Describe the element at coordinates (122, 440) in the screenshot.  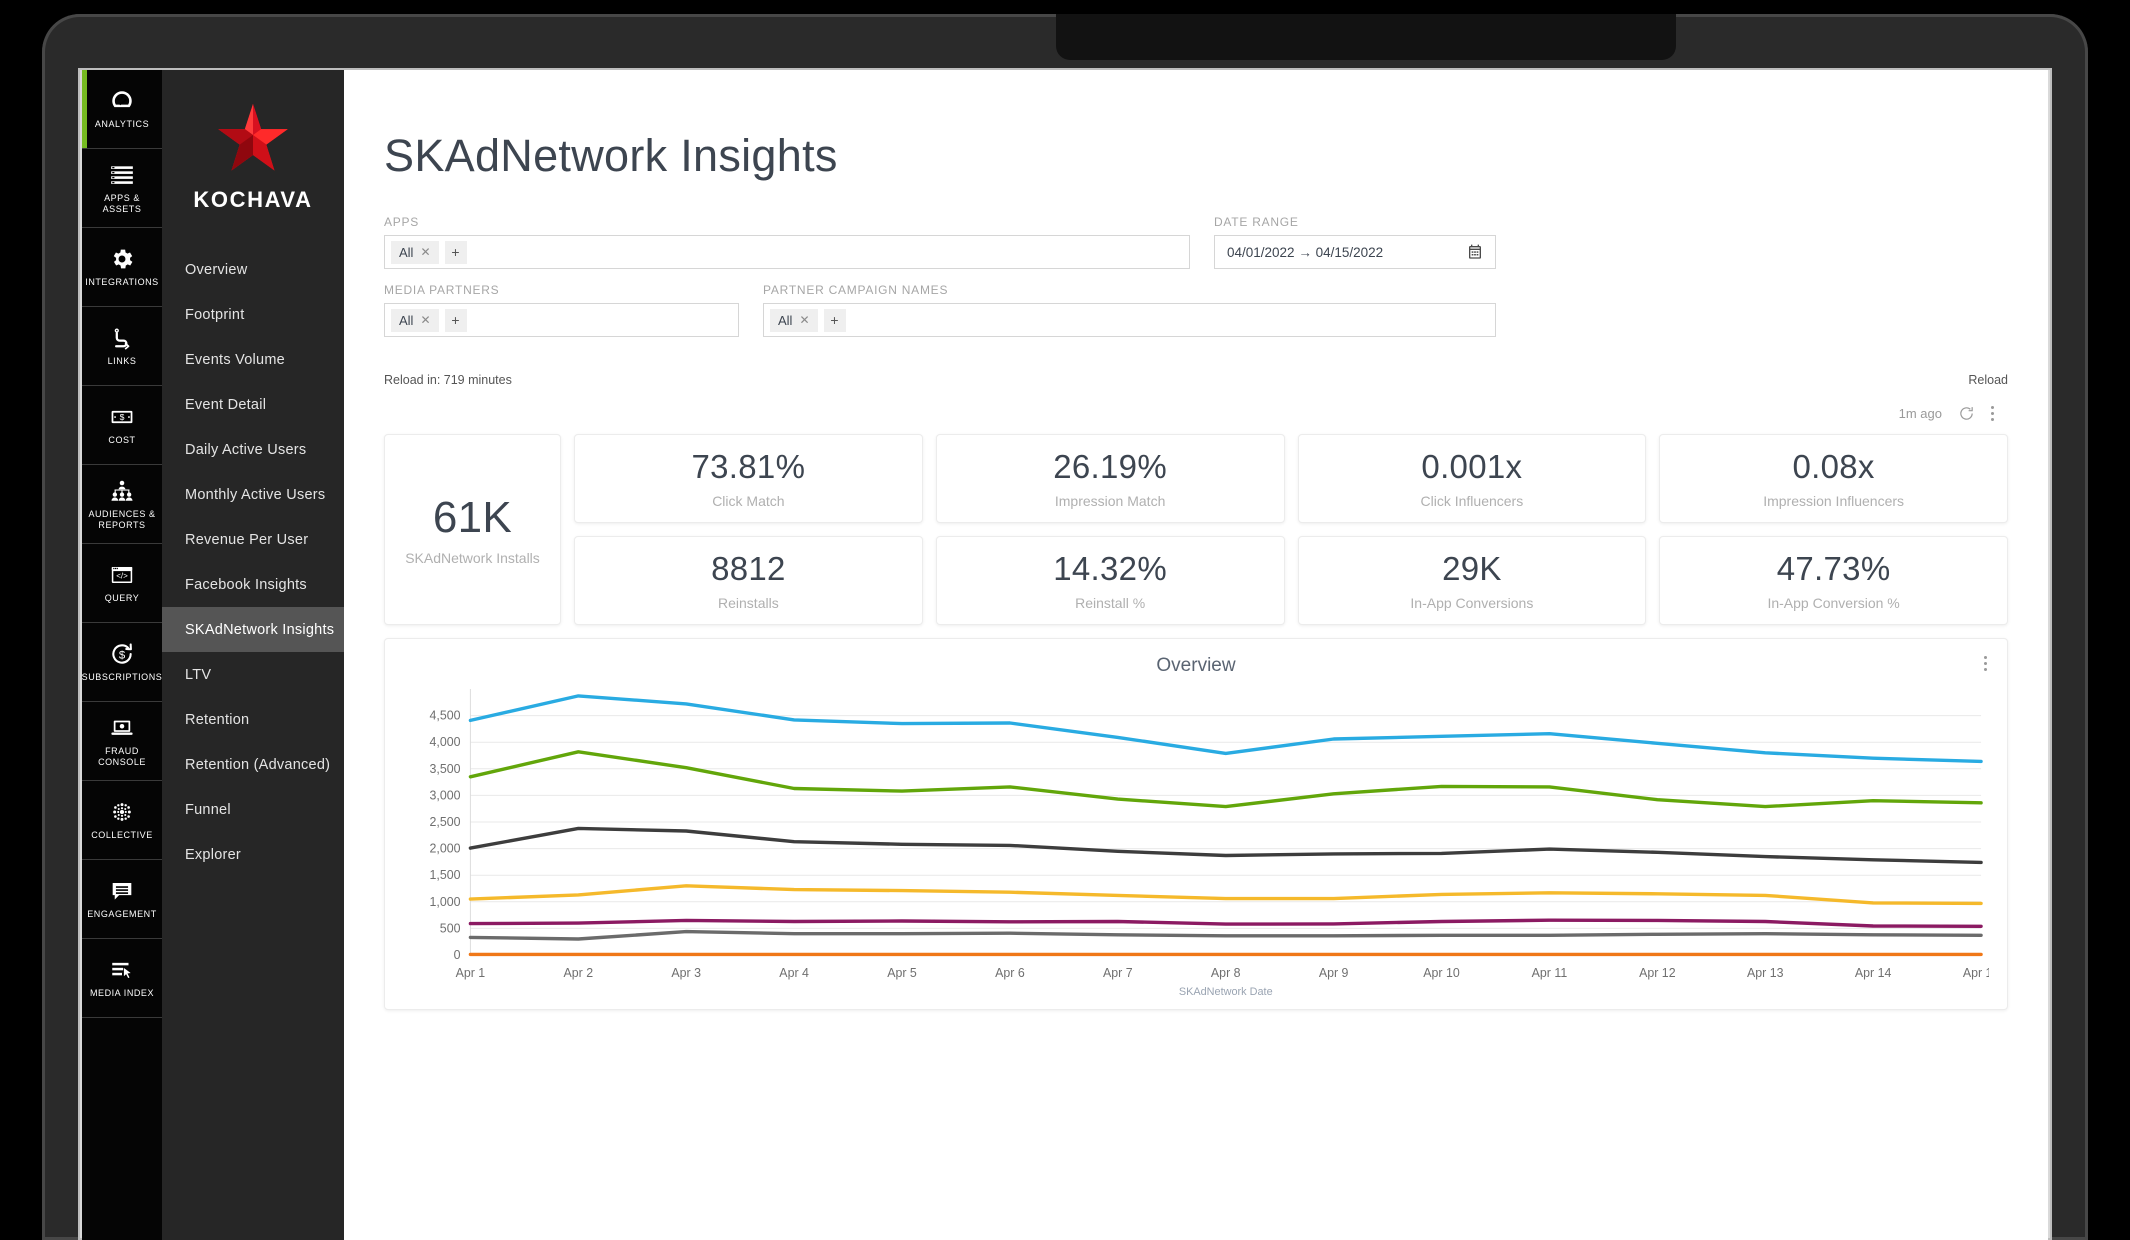
I see `rail-item-label: COST` at that location.